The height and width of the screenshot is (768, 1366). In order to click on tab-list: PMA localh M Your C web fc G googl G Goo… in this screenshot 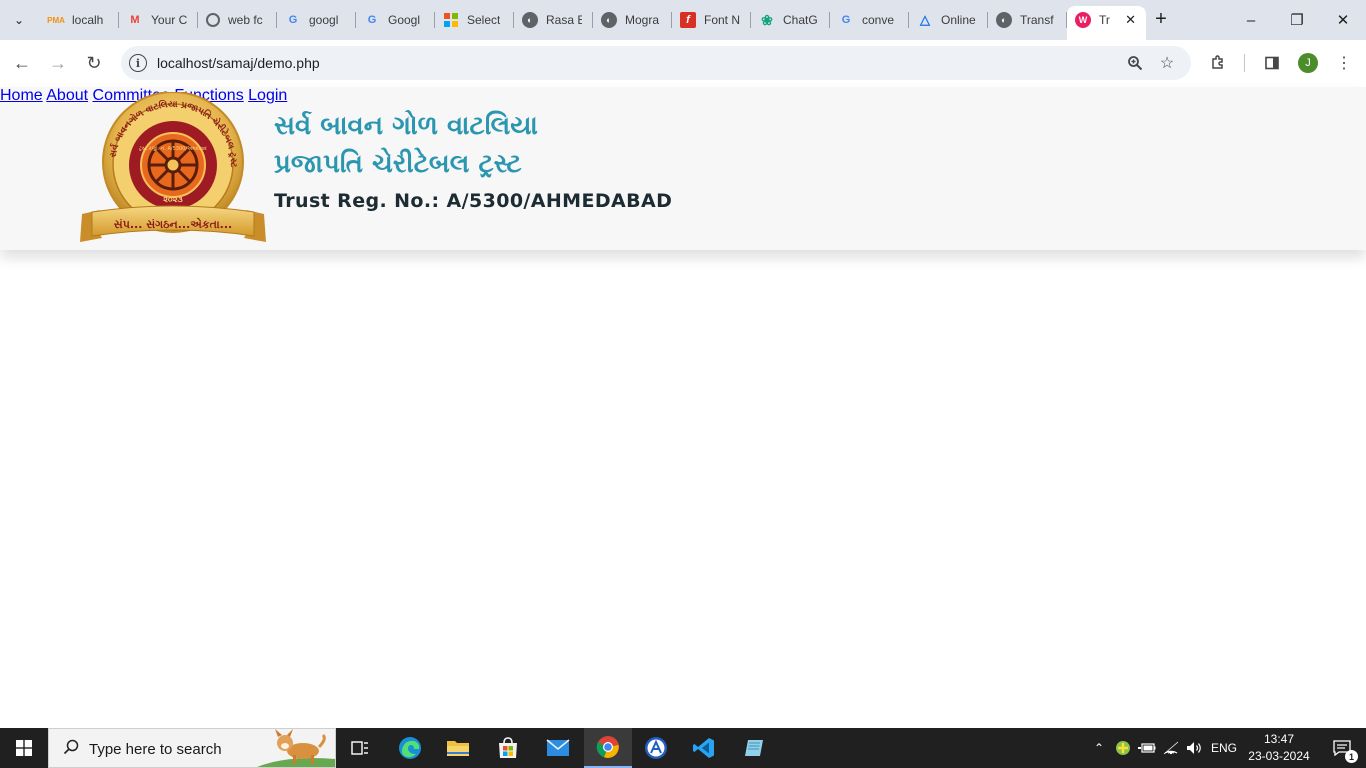, I will do `click(593, 23)`.